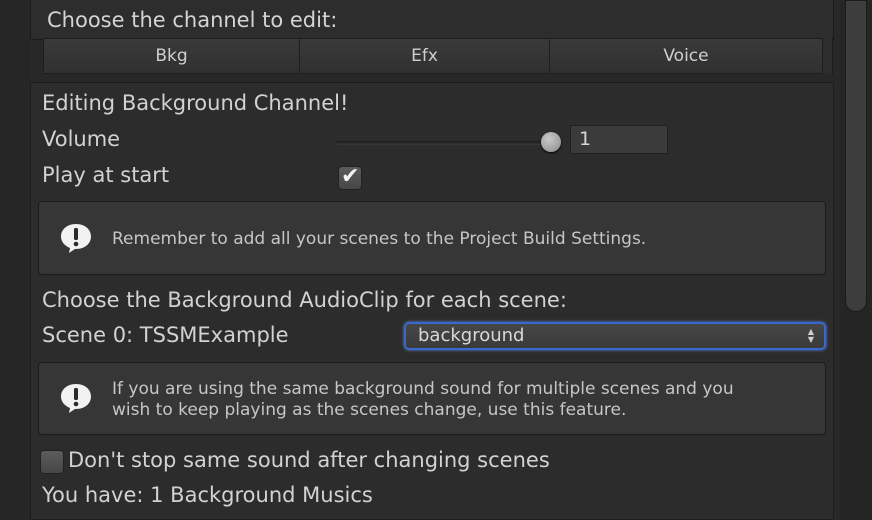 The image size is (872, 520). I want to click on play-at-start-label: Play at start, so click(106, 175).